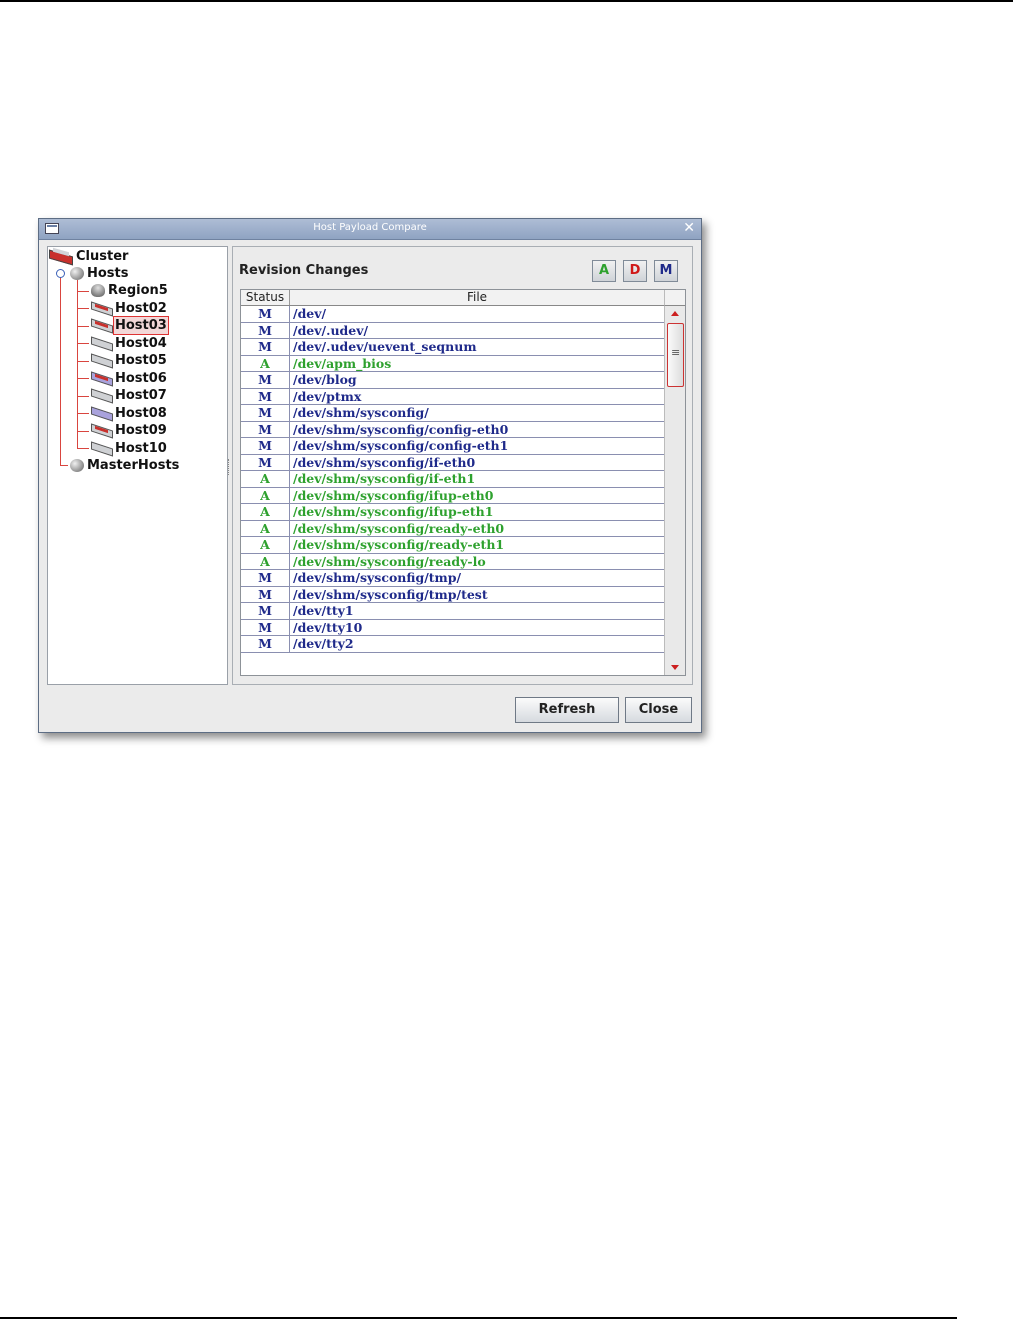 The height and width of the screenshot is (1320, 1013). I want to click on filter-added-button: A, so click(604, 271).